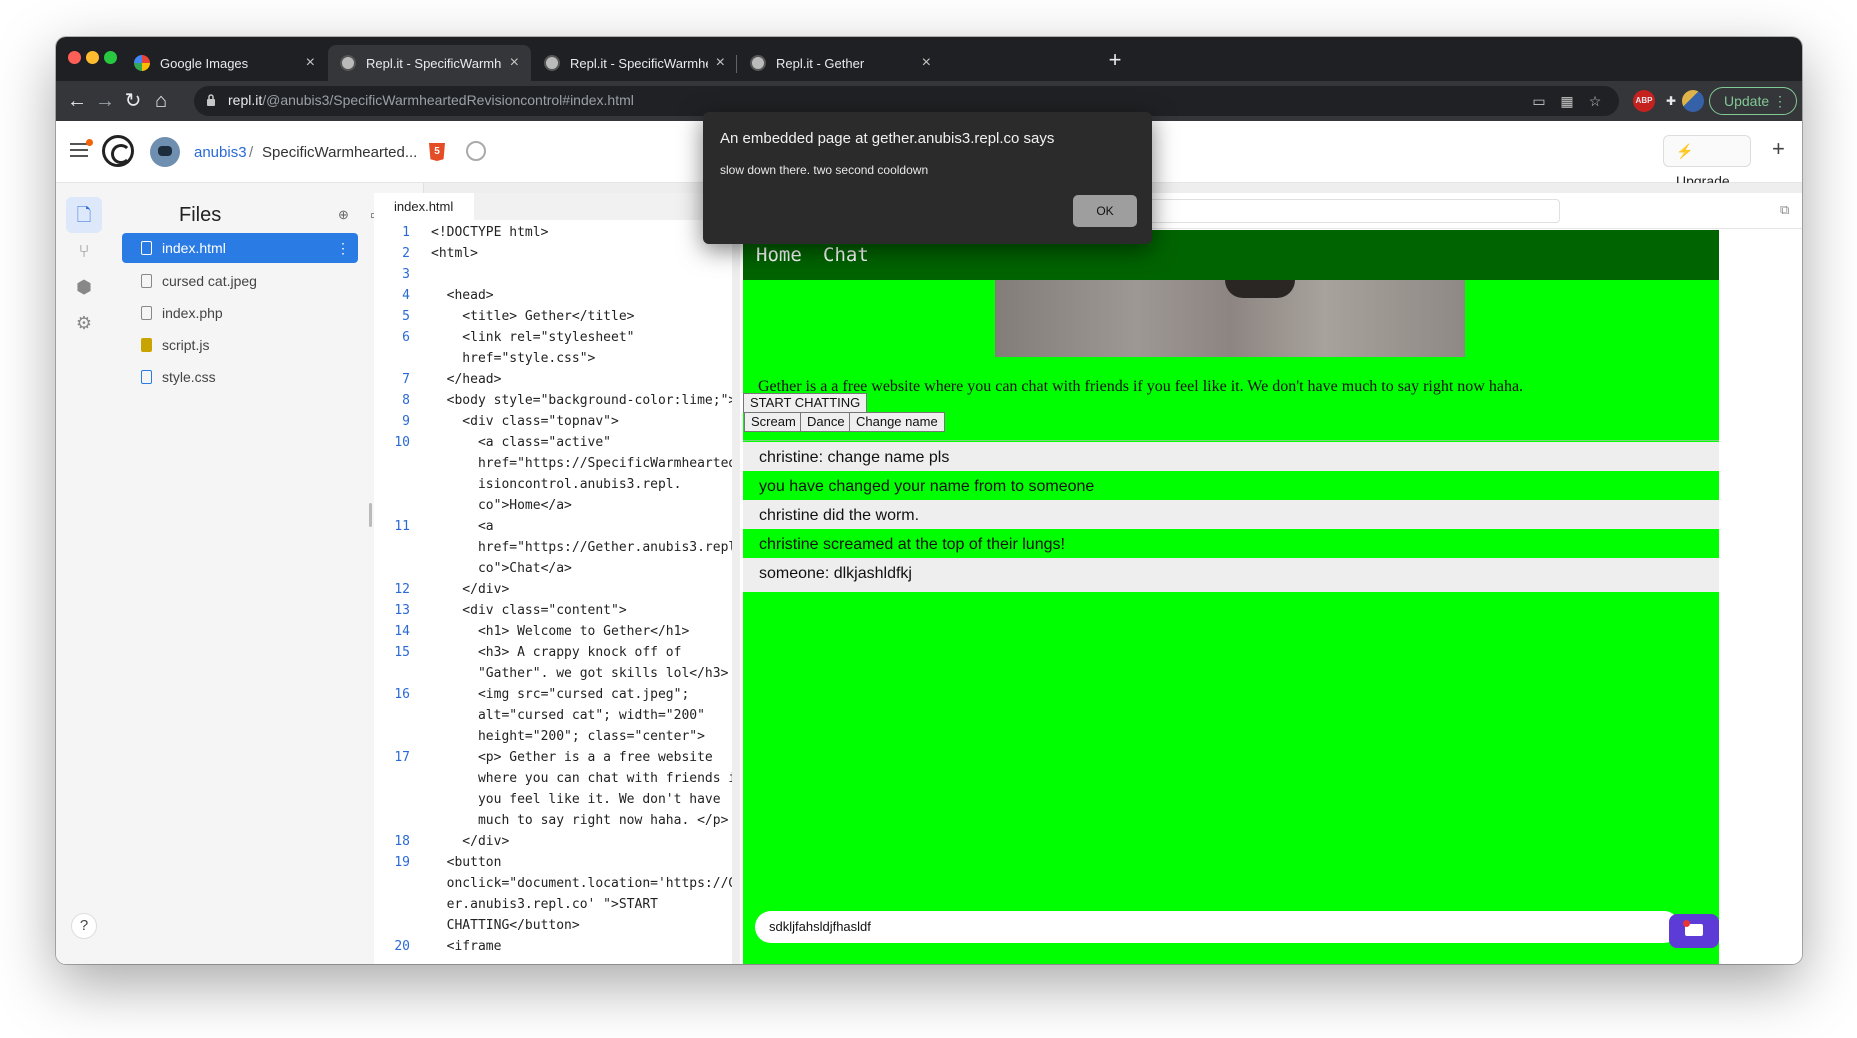 Image resolution: width=1857 pixels, height=1038 pixels. What do you see at coordinates (84, 251) in the screenshot?
I see `version-control-icon: ⑂` at bounding box center [84, 251].